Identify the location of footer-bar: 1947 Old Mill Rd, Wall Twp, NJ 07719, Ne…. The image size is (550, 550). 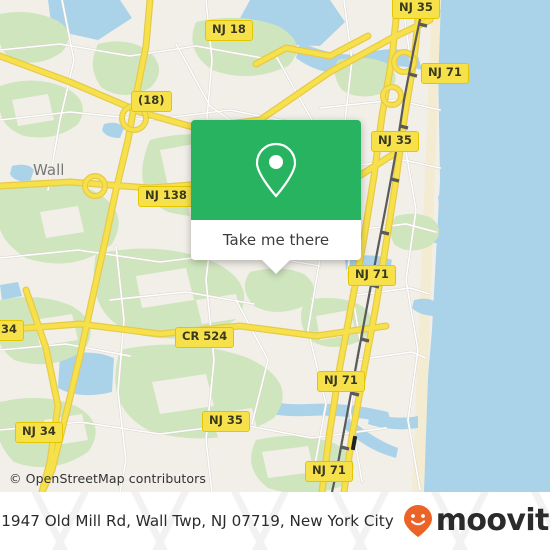
(275, 521).